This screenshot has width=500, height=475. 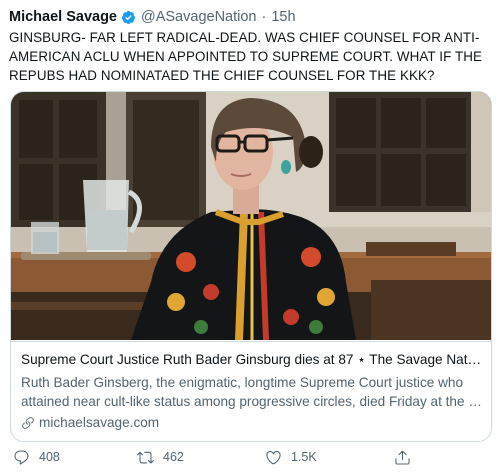 I want to click on card-domain: michaelsavage.com, so click(x=90, y=422).